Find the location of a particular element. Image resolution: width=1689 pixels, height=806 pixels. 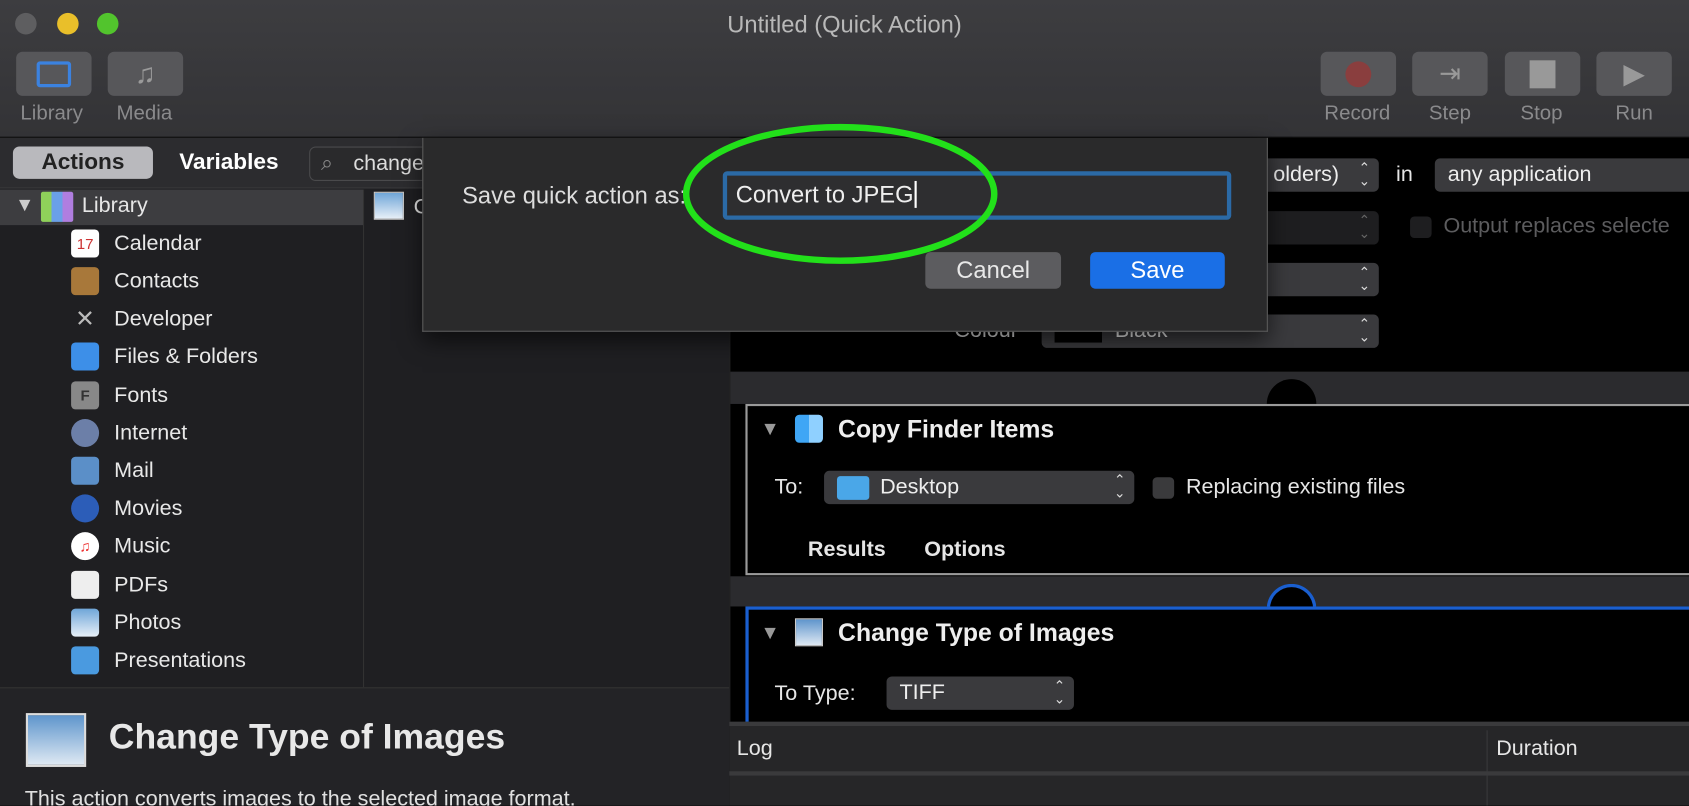

highlight-ellipse is located at coordinates (840, 193).